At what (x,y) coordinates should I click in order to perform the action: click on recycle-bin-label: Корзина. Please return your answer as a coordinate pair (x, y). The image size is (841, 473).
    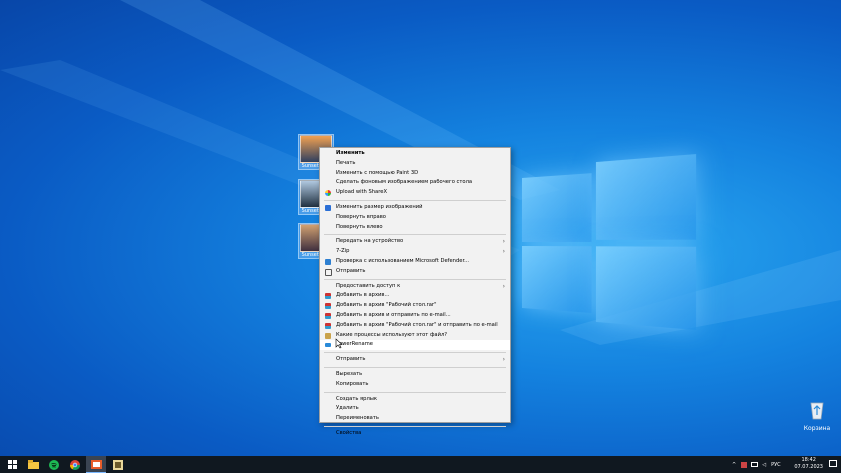
    Looking at the image, I should click on (817, 428).